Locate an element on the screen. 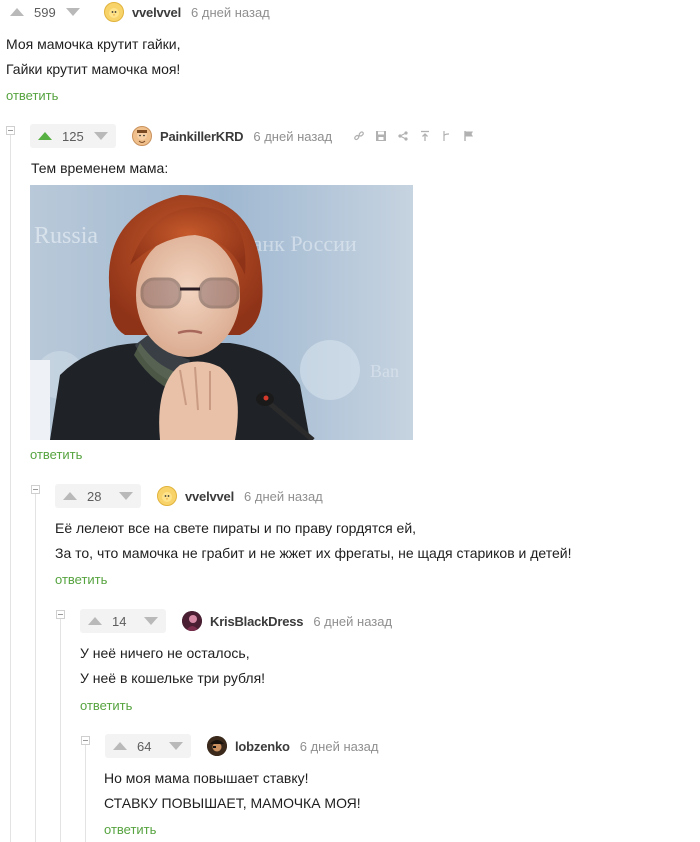 This screenshot has height=842, width=700. username: KrisBlackDress is located at coordinates (257, 621).